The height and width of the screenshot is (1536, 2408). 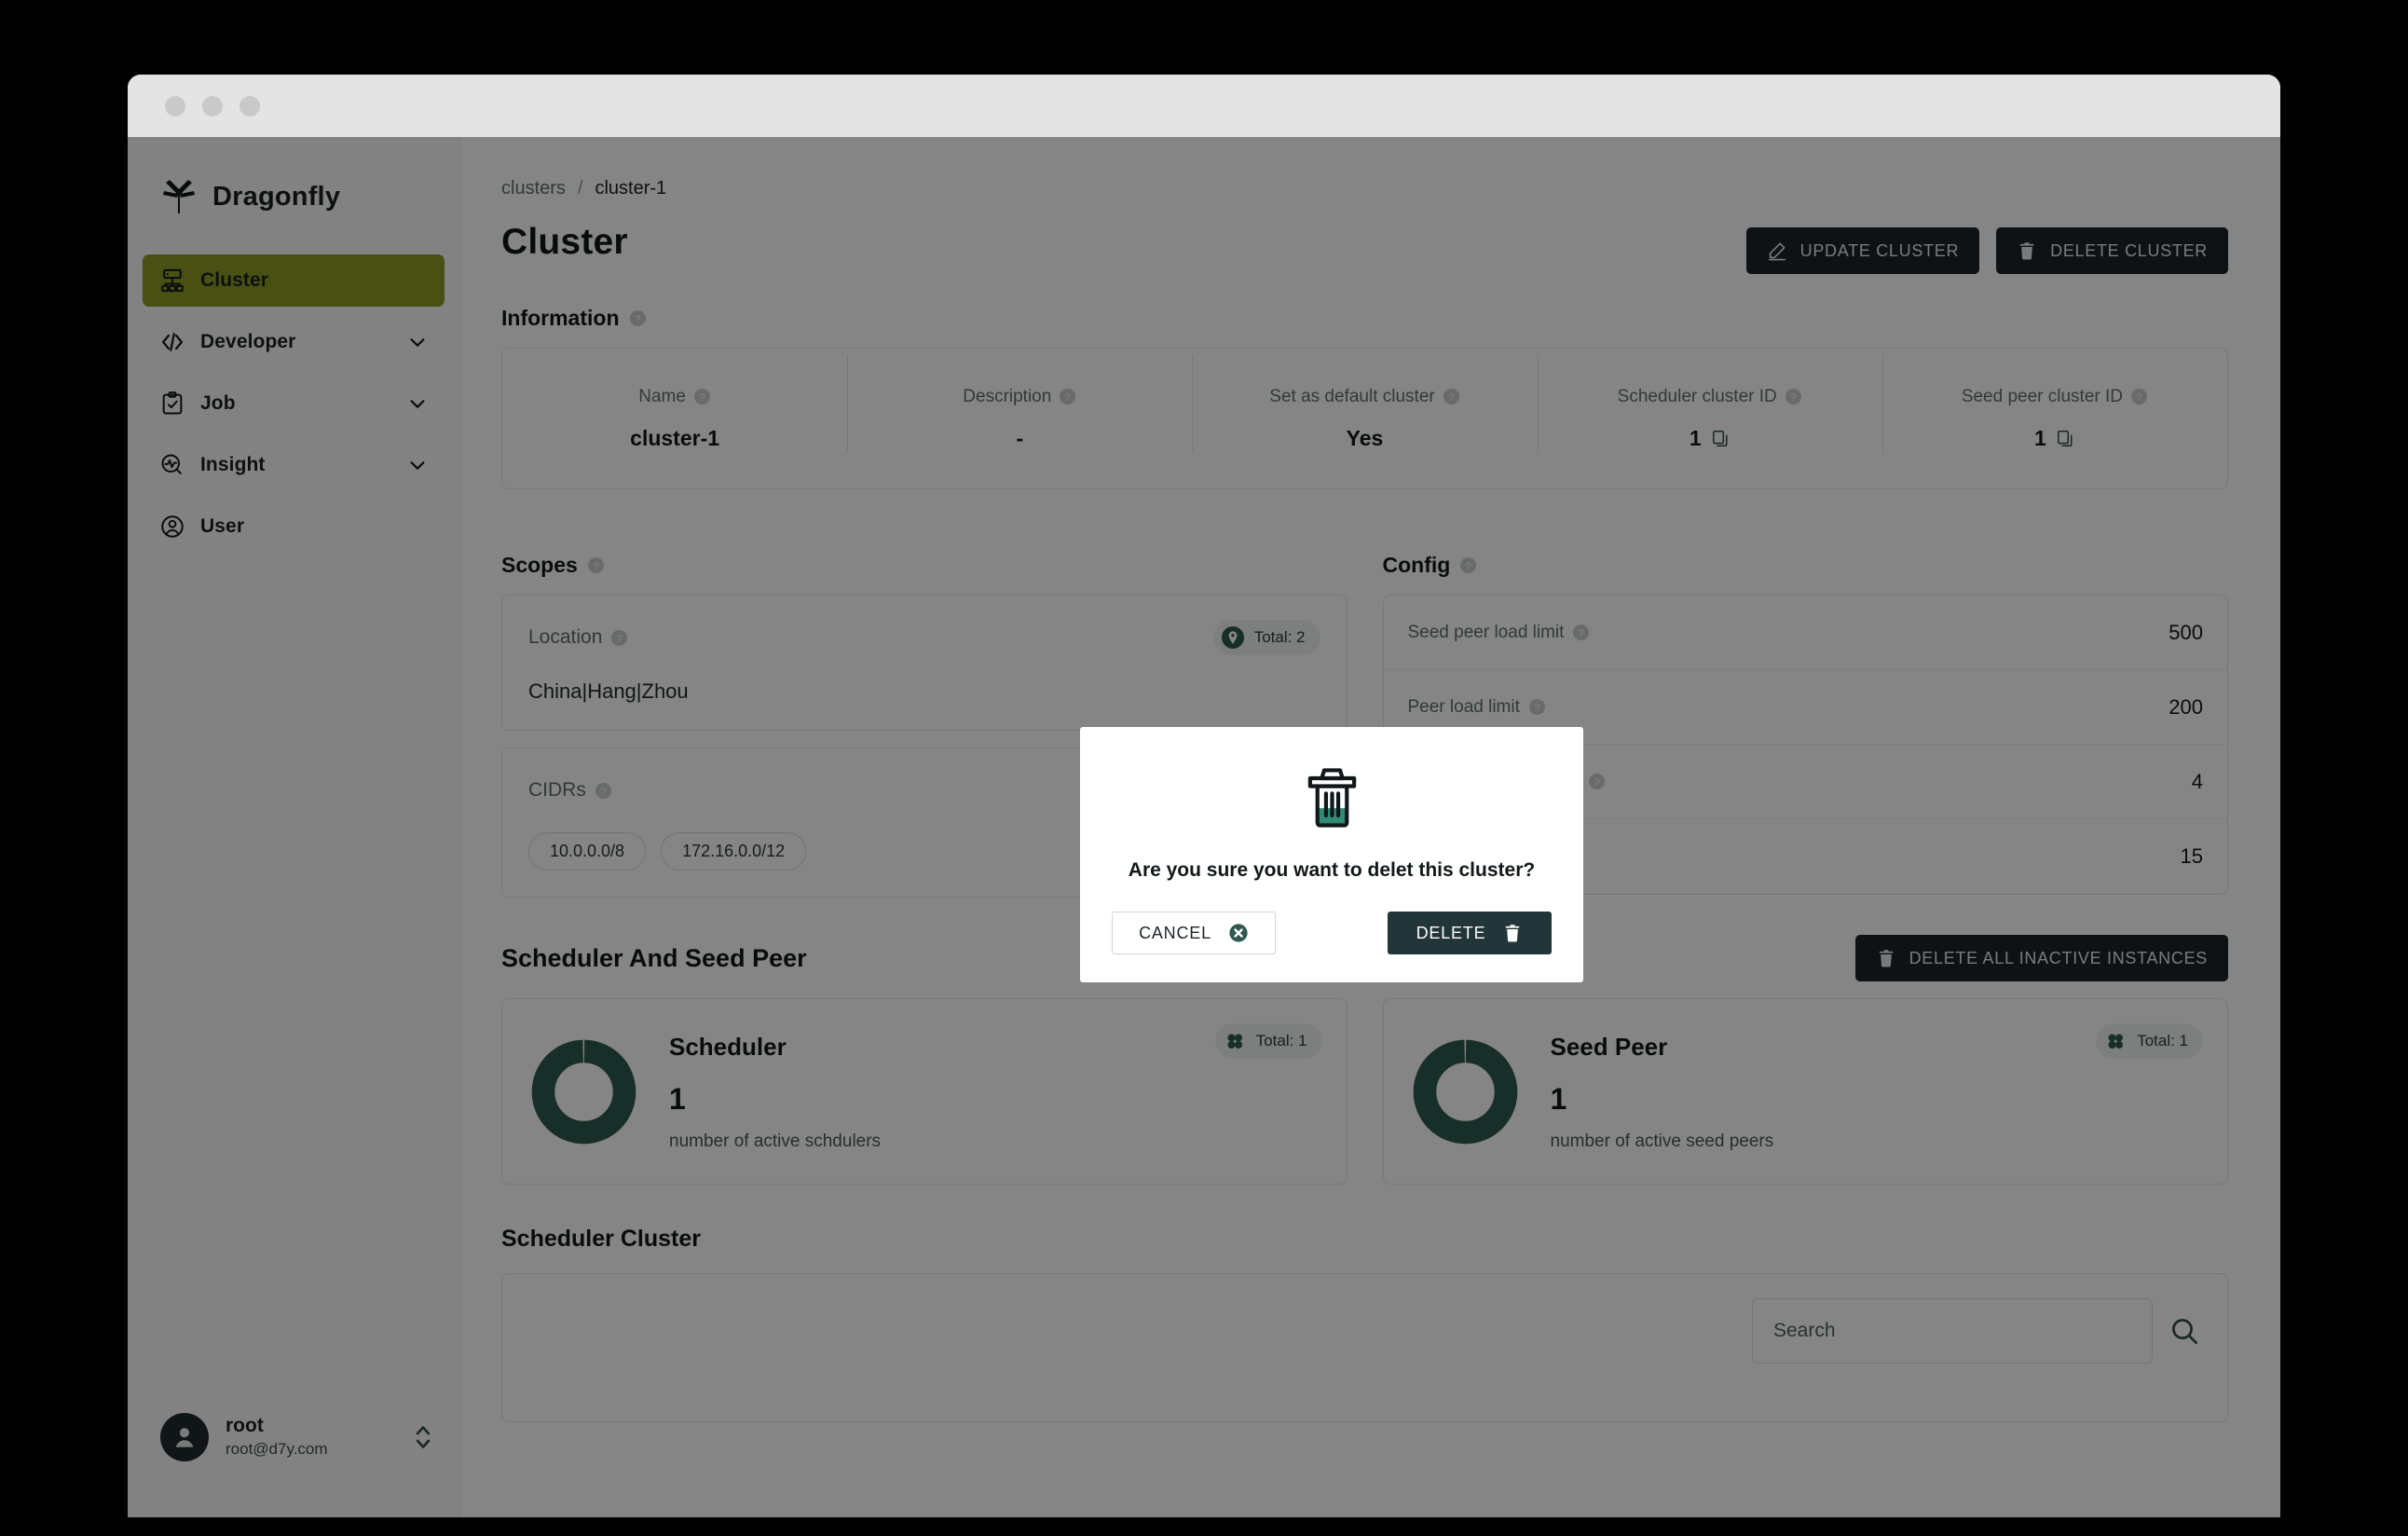 I want to click on window-minimize-dot, so click(x=213, y=106).